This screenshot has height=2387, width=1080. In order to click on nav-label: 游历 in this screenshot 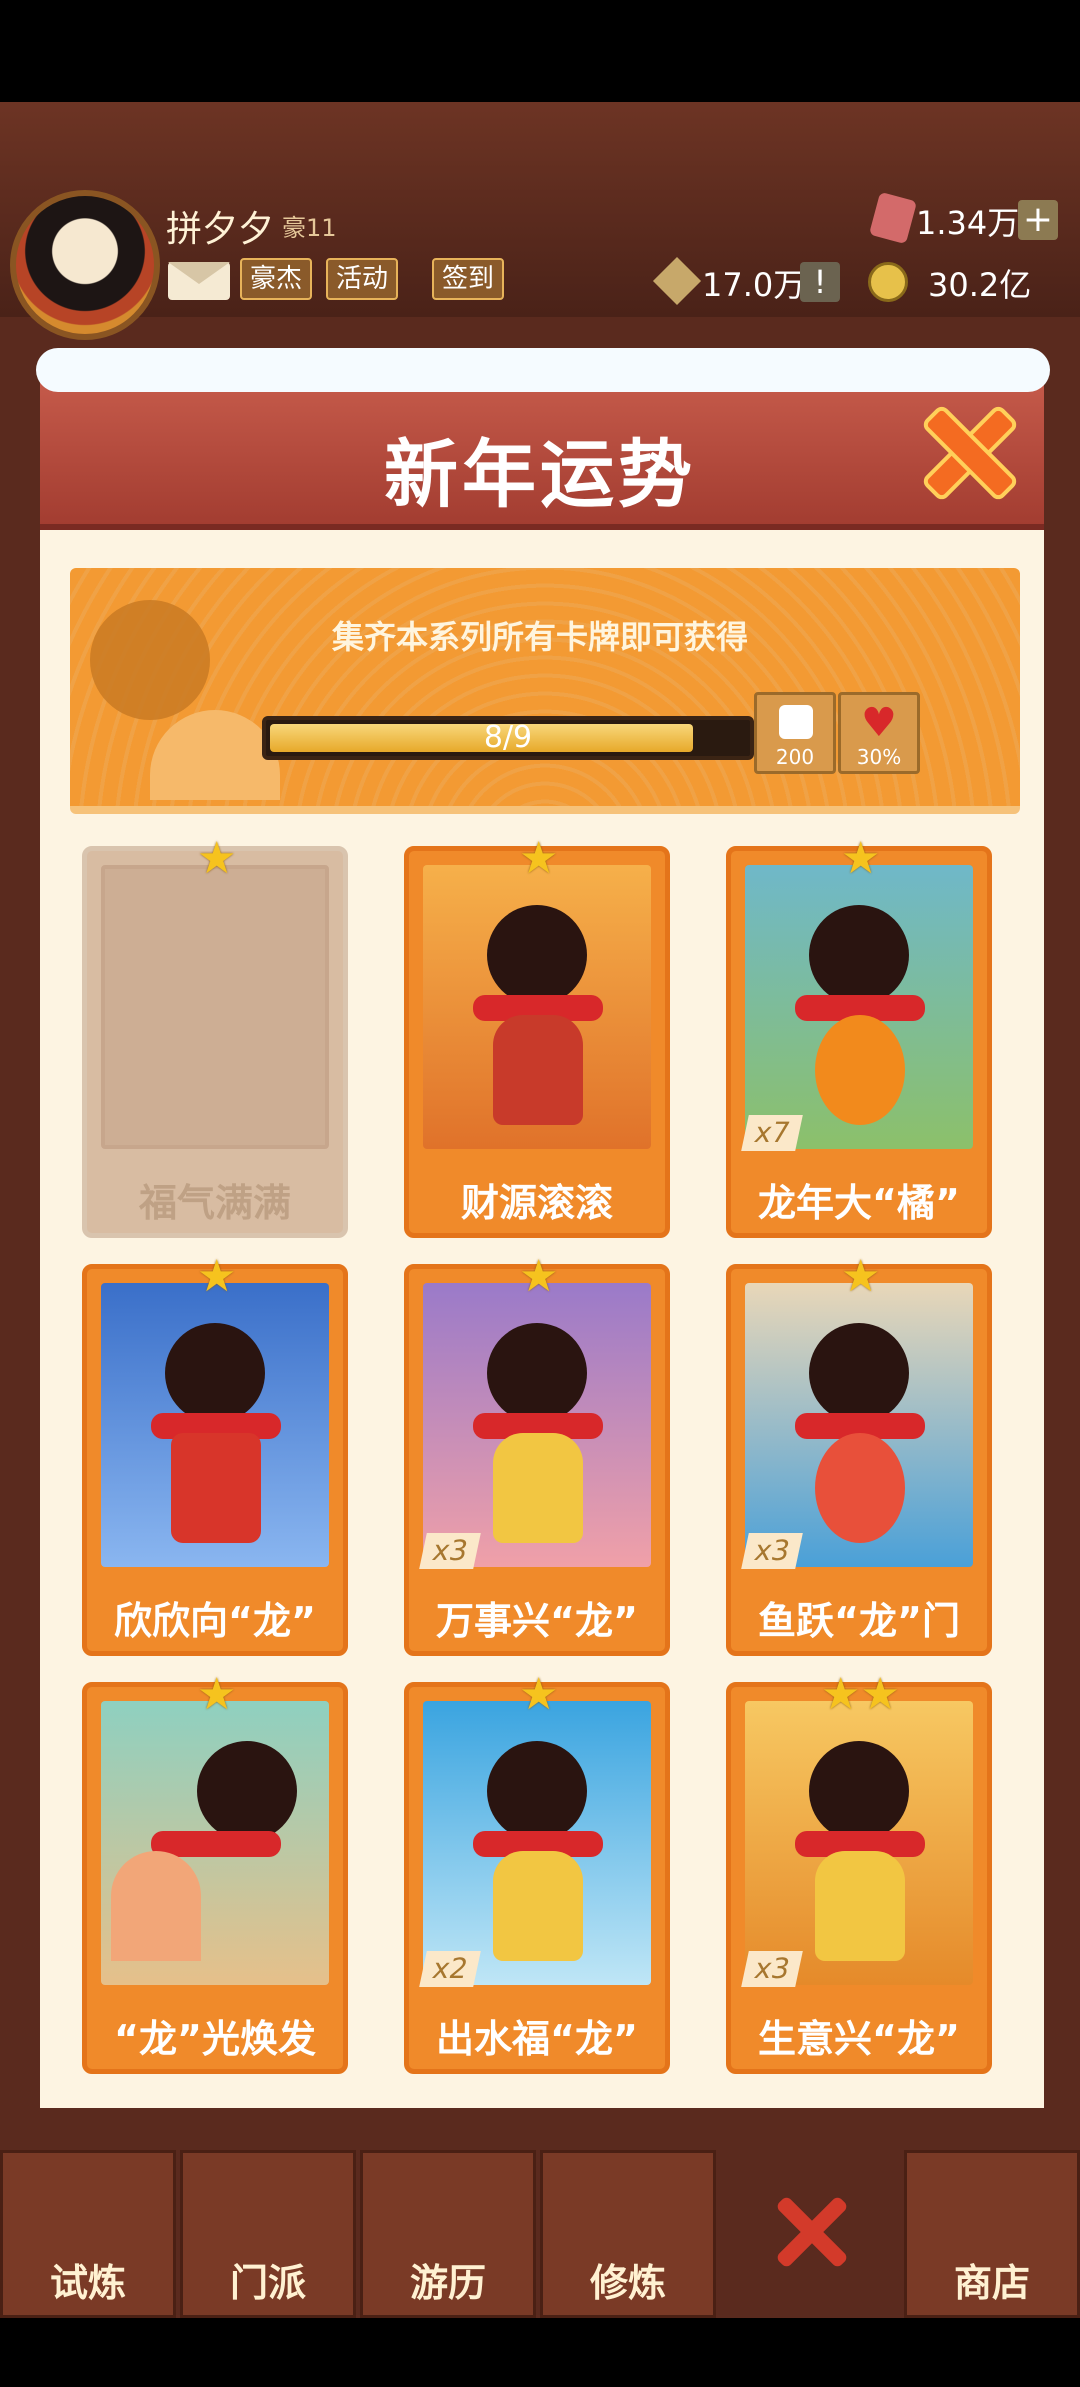, I will do `click(447, 2283)`.